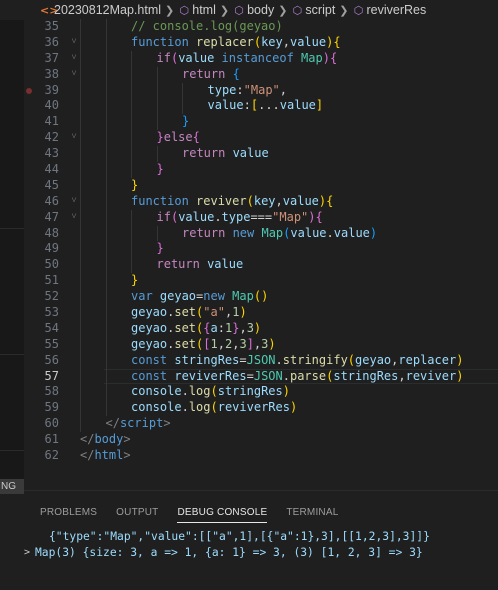  I want to click on code-text: if(value instanceof Map){, so click(247, 59).